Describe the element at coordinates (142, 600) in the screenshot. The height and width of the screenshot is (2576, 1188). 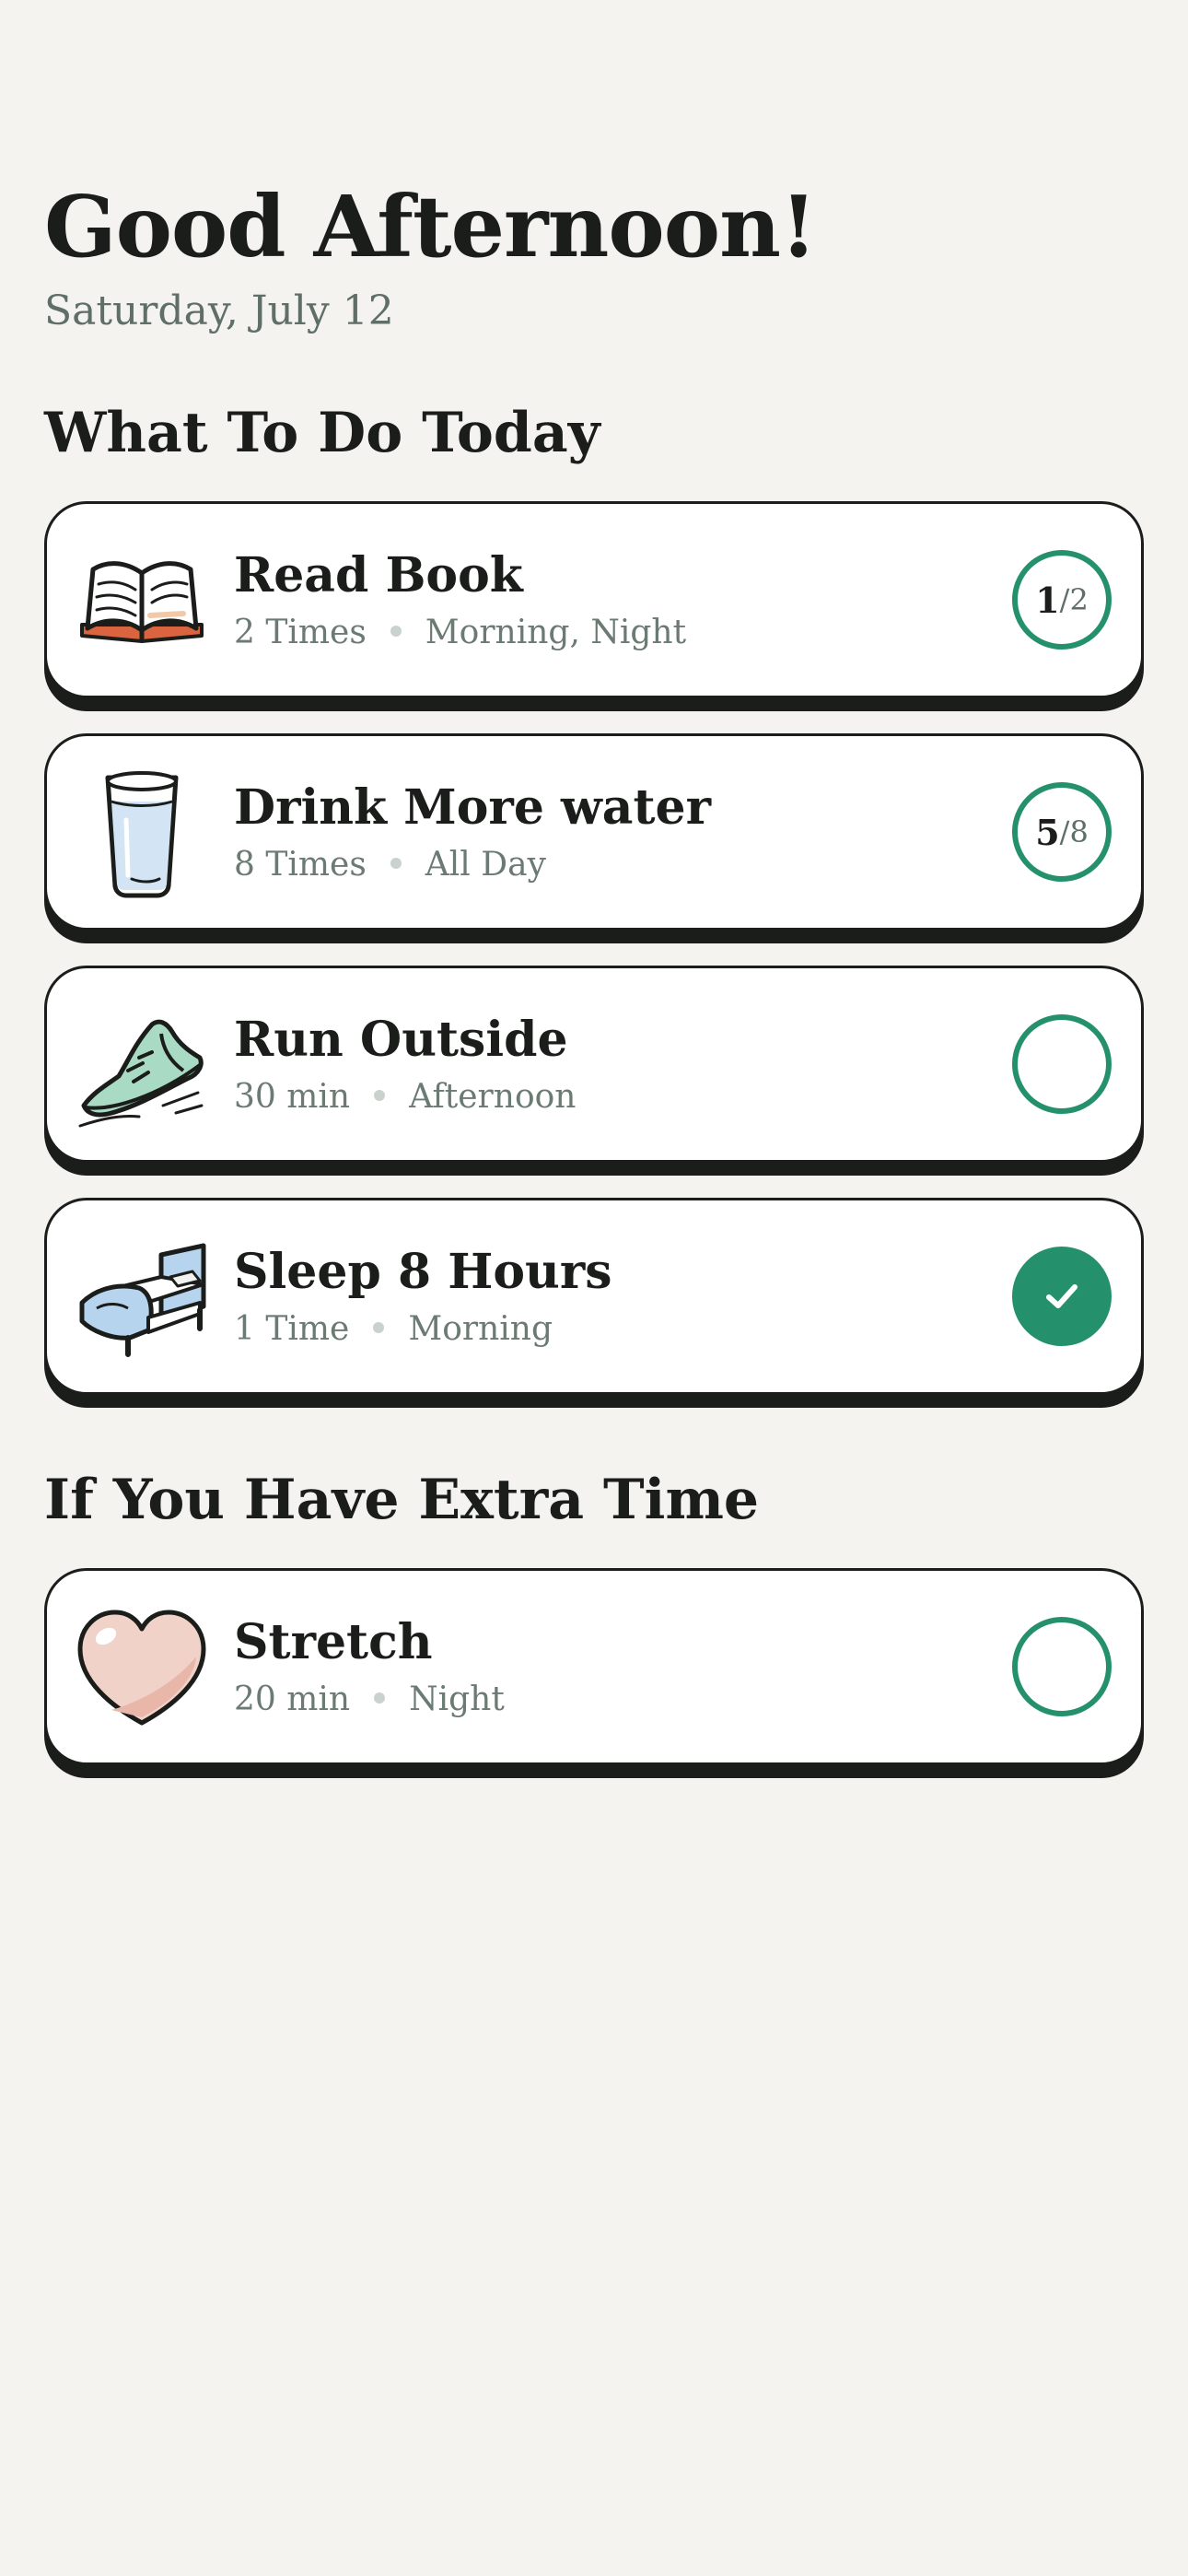
I see `open-book-icon` at that location.